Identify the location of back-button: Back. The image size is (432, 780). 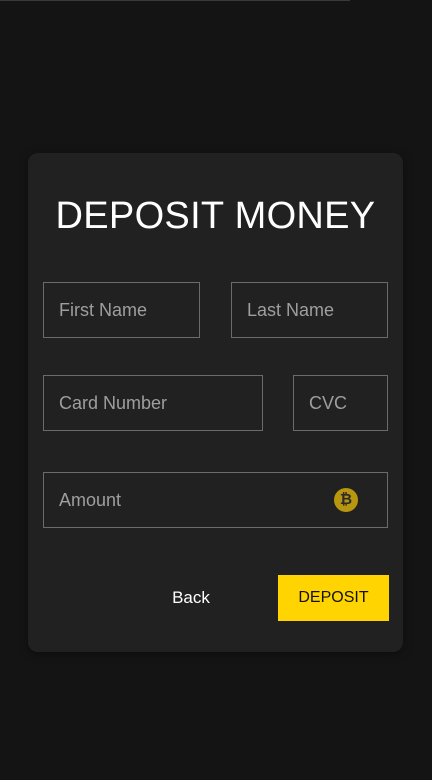
(191, 598).